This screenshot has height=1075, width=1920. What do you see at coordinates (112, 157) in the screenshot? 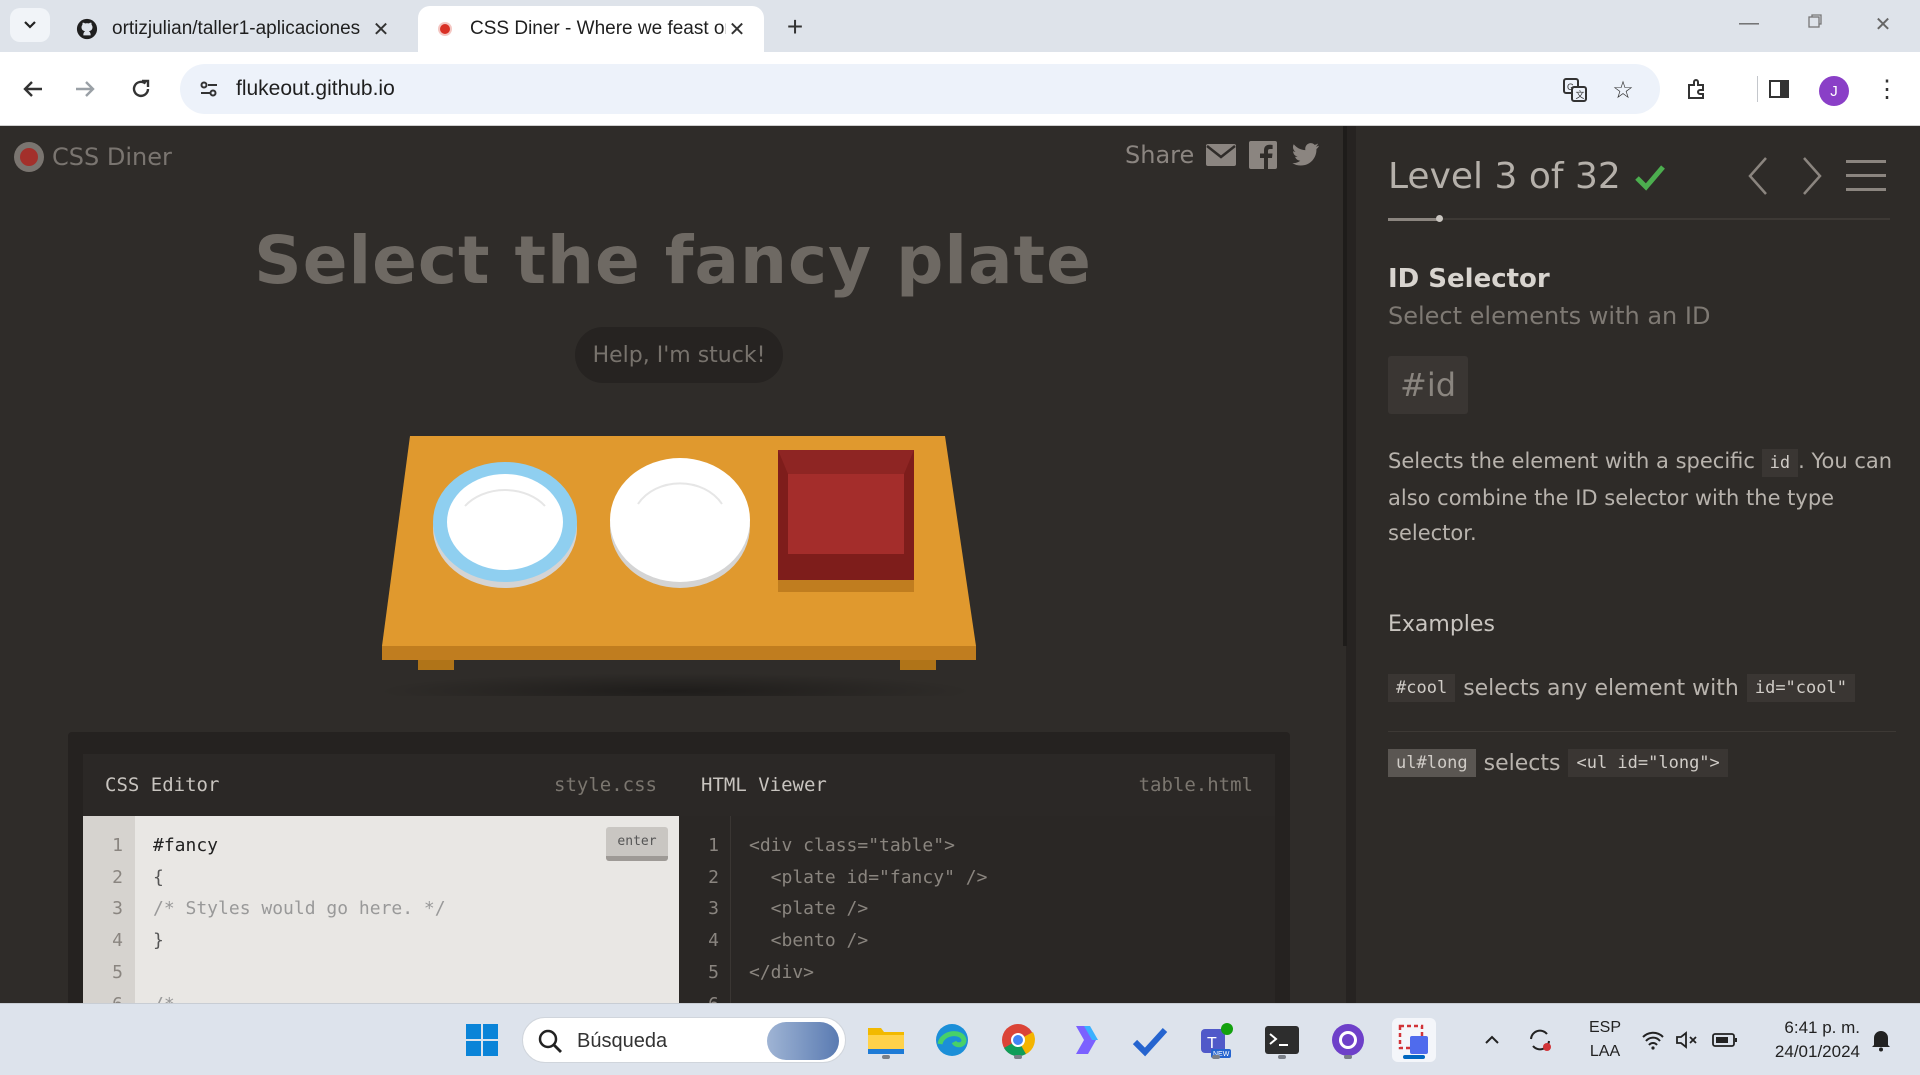
I see `logo-text: CSS Diner` at bounding box center [112, 157].